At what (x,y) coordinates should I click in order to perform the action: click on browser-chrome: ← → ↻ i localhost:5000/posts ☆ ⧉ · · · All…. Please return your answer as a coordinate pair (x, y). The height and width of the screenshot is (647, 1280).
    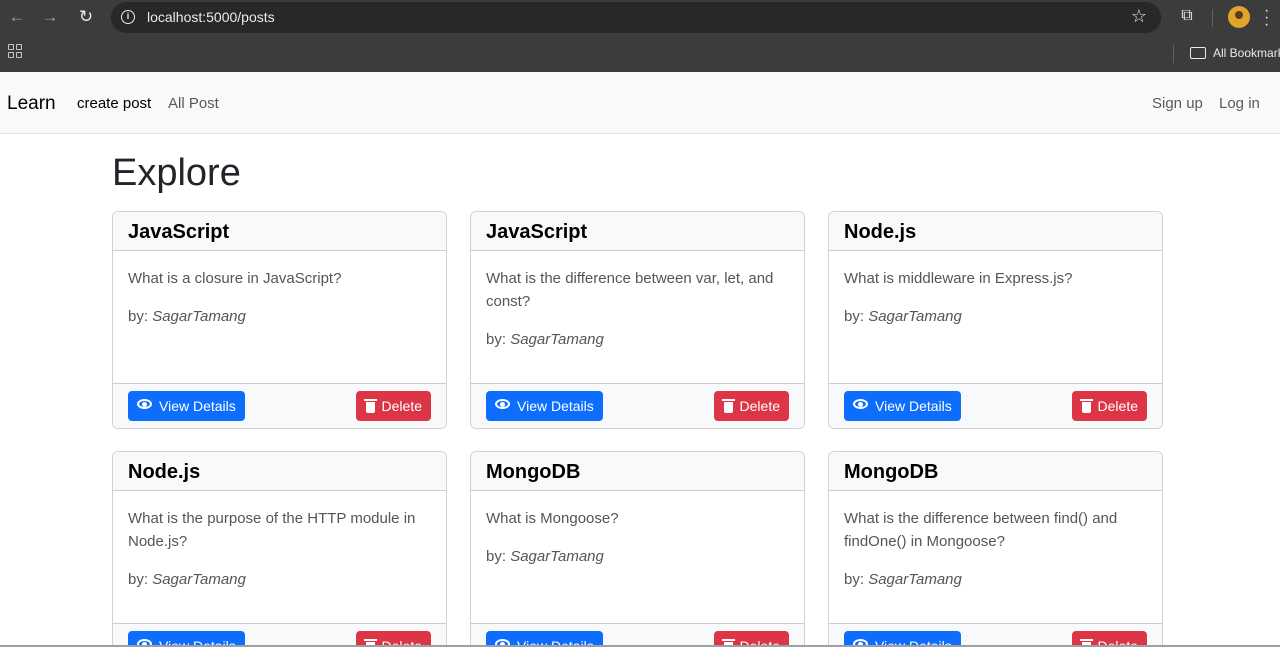
    Looking at the image, I should click on (640, 36).